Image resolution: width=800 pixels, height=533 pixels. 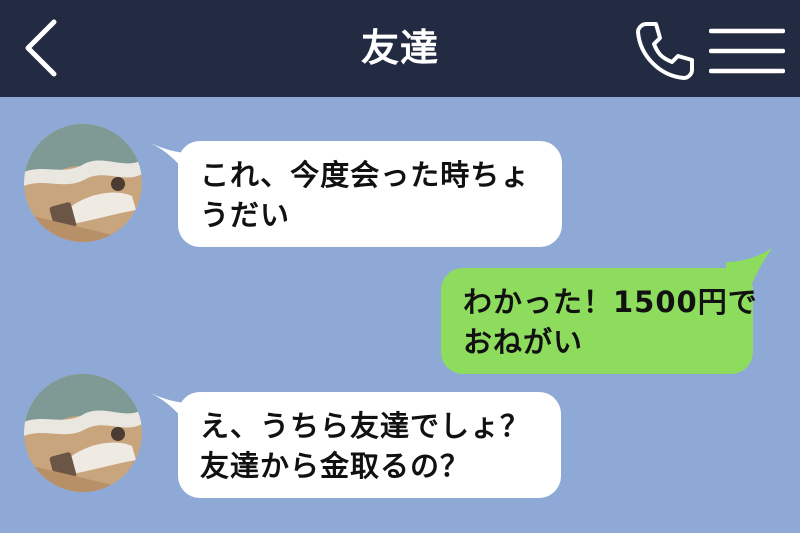 What do you see at coordinates (370, 194) in the screenshot?
I see `message-bubble-incoming: これ、今度会った時ちょ うだい` at bounding box center [370, 194].